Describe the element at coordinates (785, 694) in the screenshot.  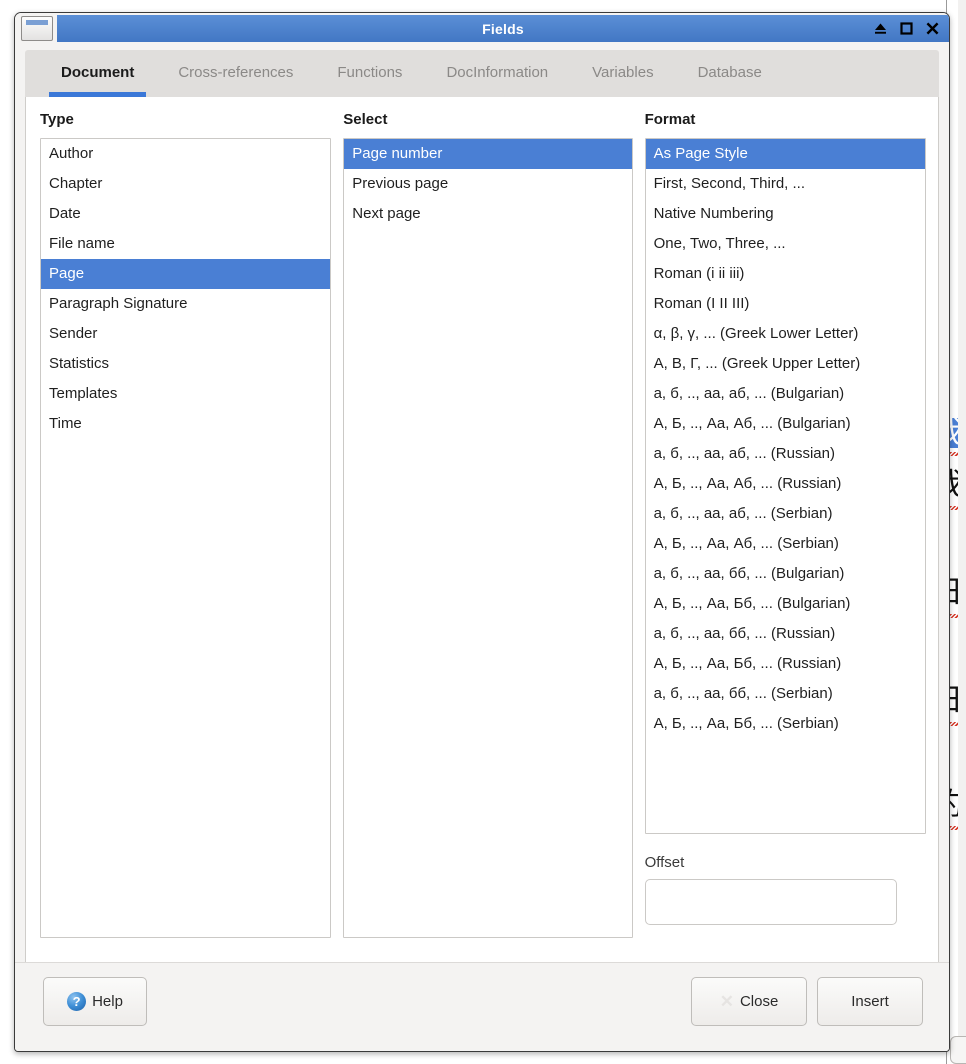
I see `format-item: а, б, .., аа, бб, ... (Serbian)` at that location.